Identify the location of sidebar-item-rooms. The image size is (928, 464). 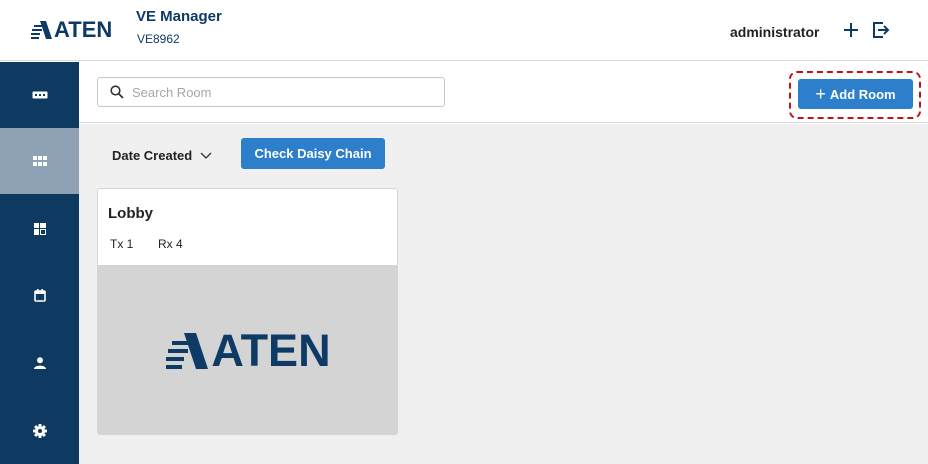
(39, 161).